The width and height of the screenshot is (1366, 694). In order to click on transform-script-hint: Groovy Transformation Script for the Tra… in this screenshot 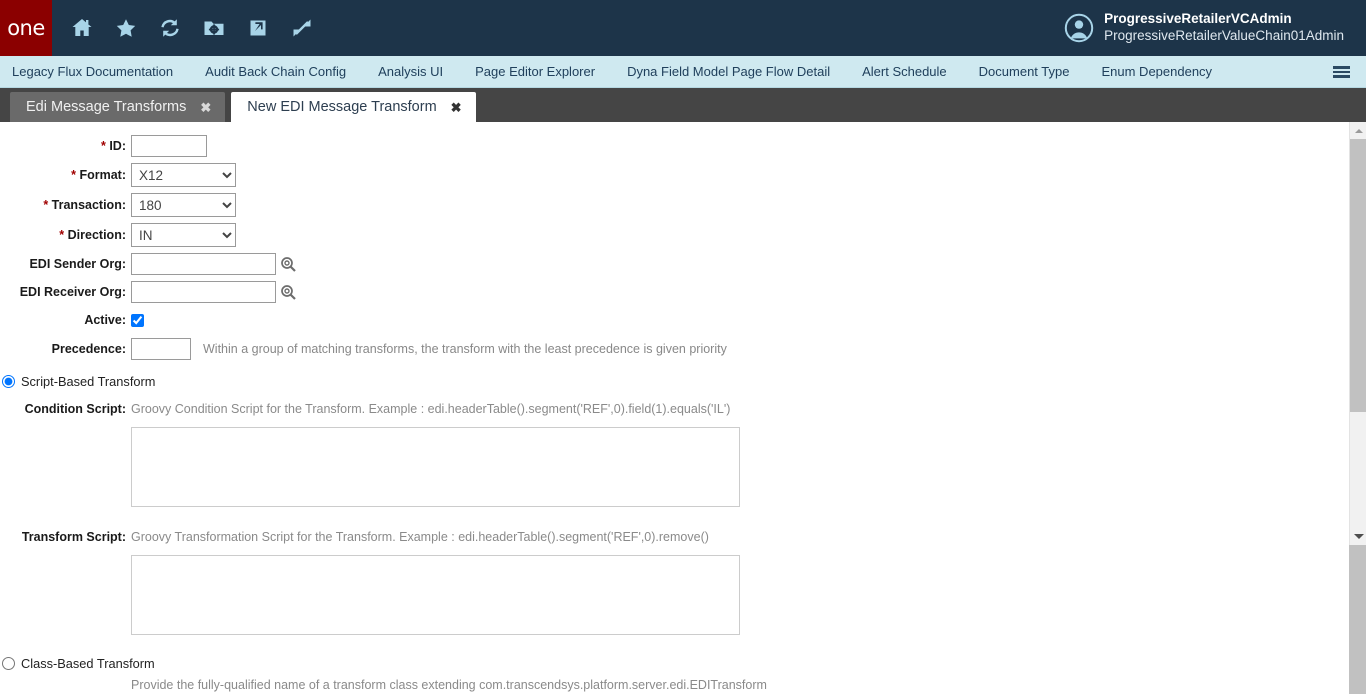, I will do `click(420, 537)`.